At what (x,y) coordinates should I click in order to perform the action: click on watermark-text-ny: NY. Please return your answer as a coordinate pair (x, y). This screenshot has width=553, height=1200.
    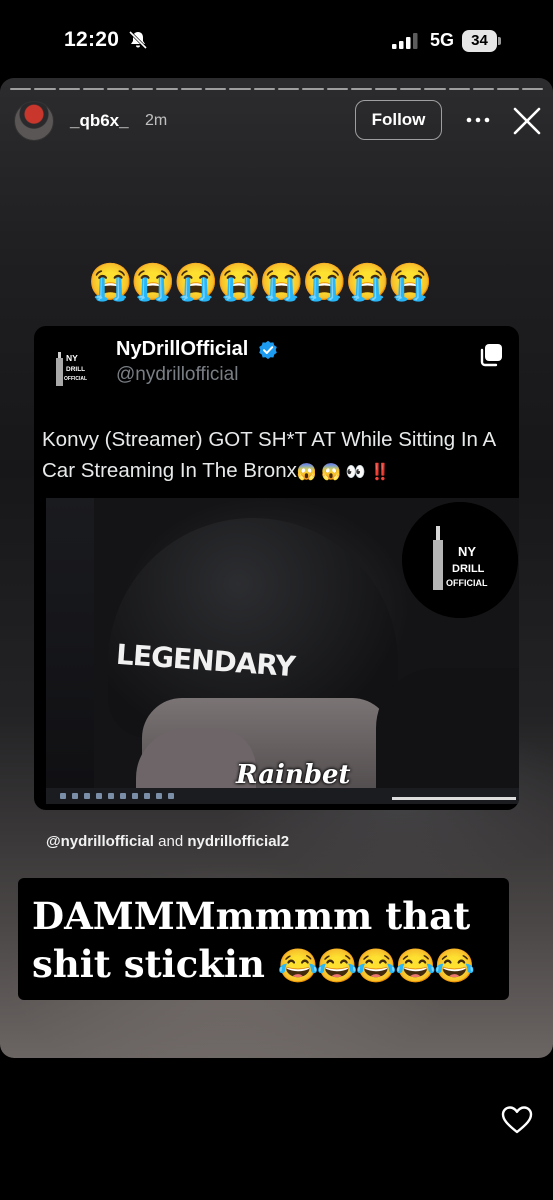
    Looking at the image, I should click on (467, 551).